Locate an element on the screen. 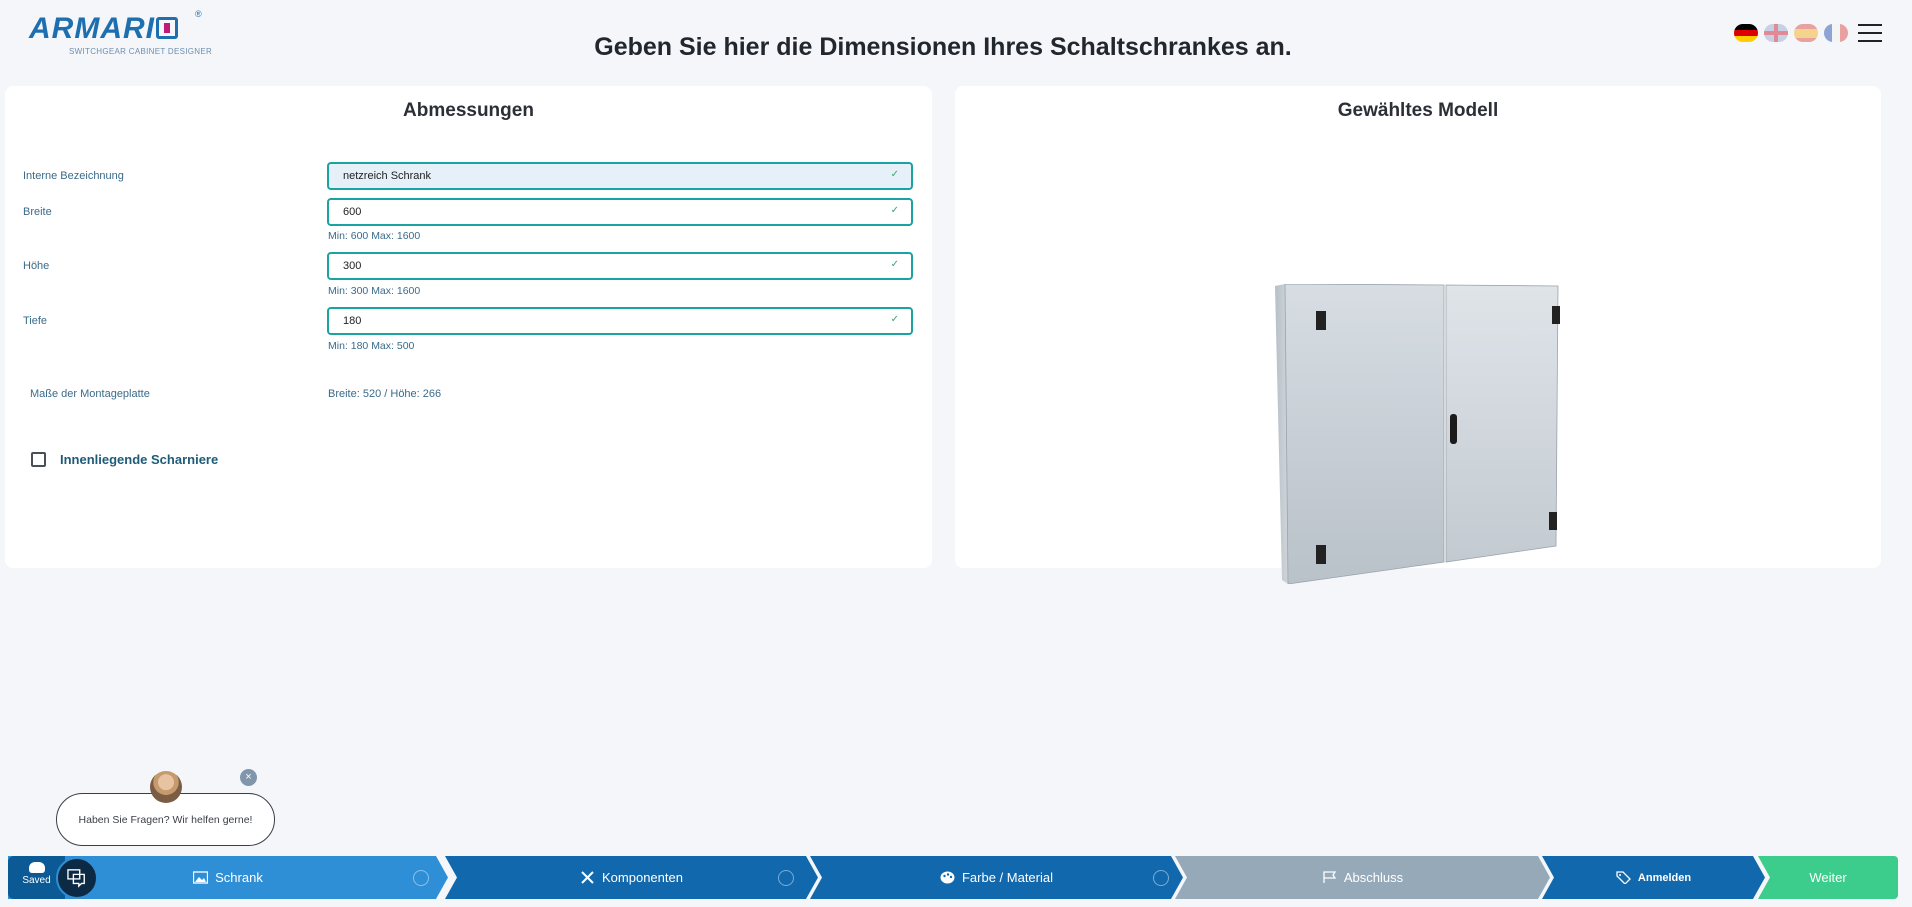 The height and width of the screenshot is (907, 1912). flag-es-icon is located at coordinates (1806, 33).